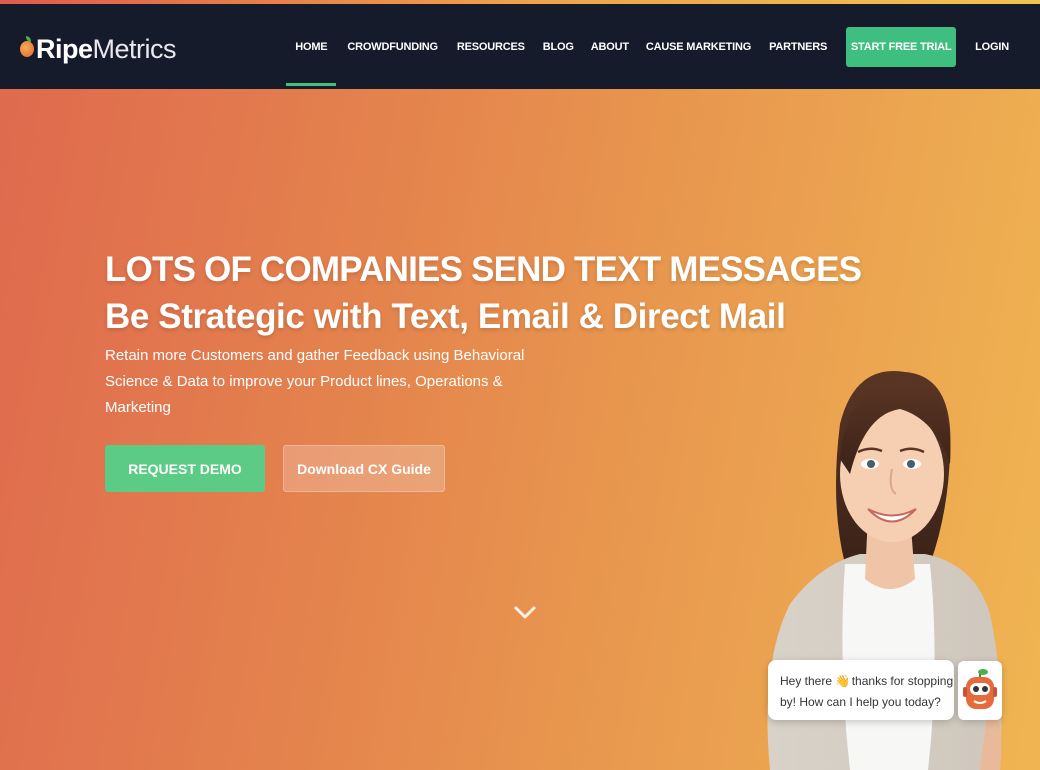  What do you see at coordinates (27, 46) in the screenshot?
I see `peach-logo-icon` at bounding box center [27, 46].